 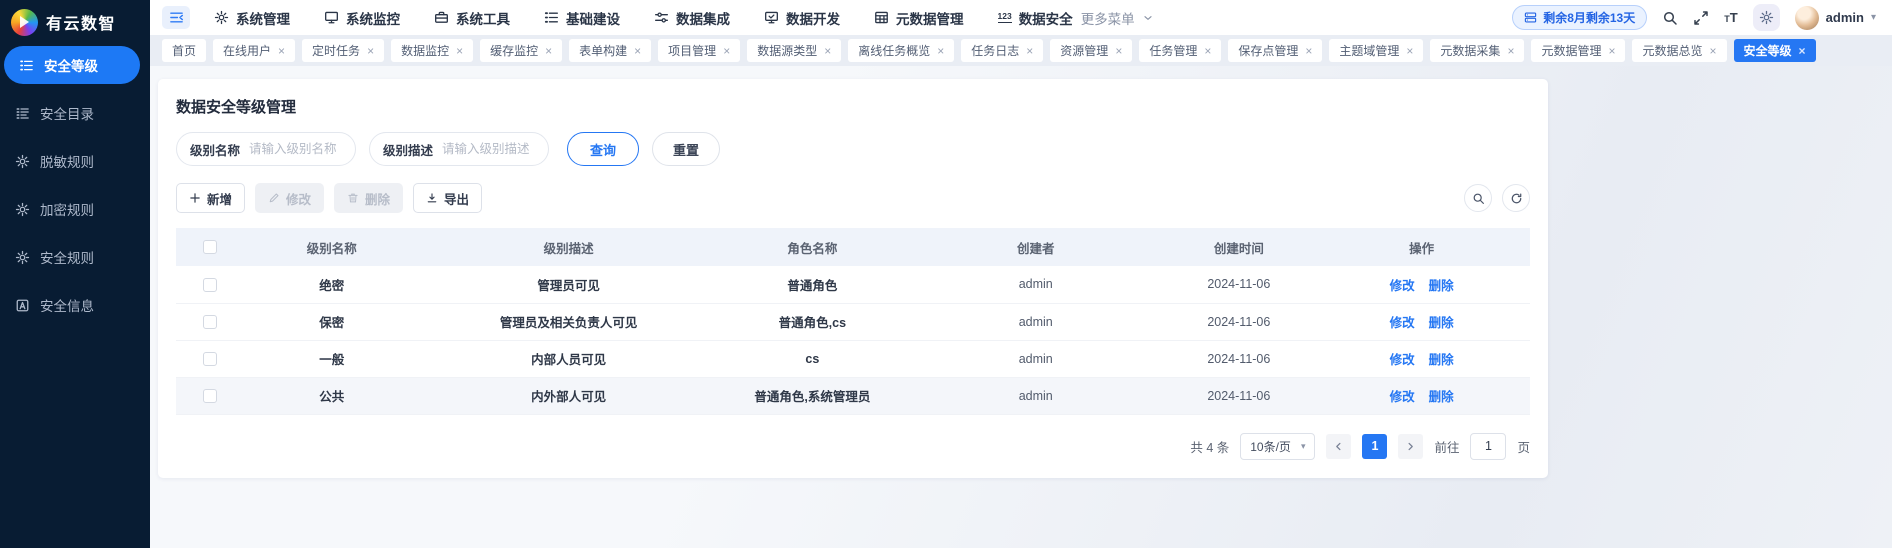 I want to click on table-row: 一般 内部人员可见 cs admin 2024-11-06 修改 删除, so click(x=853, y=359).